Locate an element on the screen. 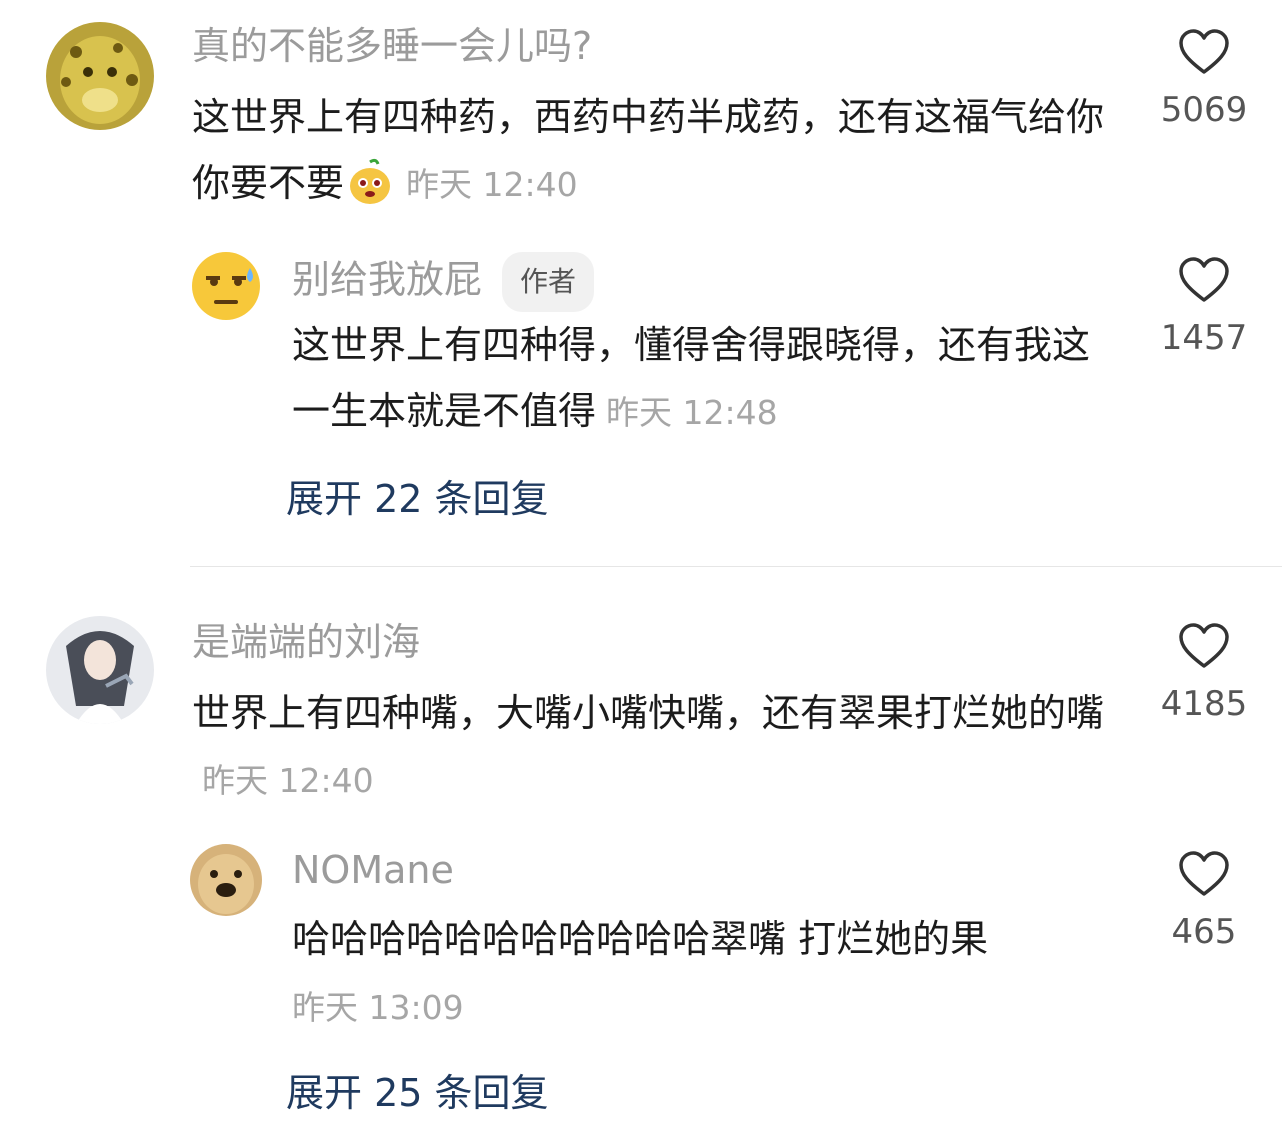 The image size is (1282, 1139). reply-username-label: 别给我放屁 is located at coordinates (387, 280).